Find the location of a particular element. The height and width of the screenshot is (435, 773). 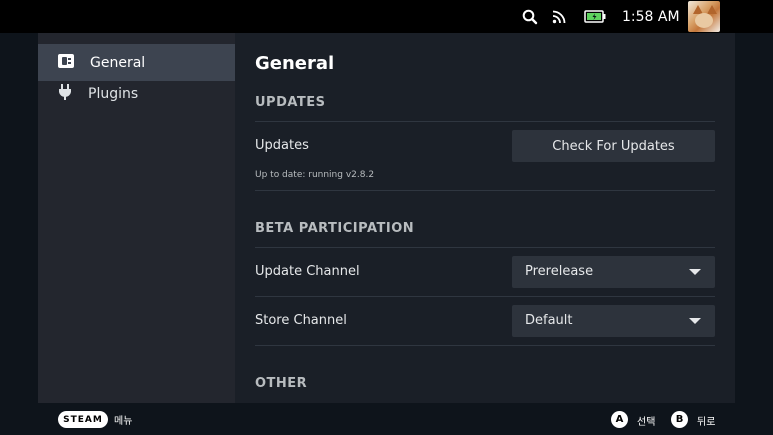

top-status-bar: 1:58 AM is located at coordinates (386, 16).